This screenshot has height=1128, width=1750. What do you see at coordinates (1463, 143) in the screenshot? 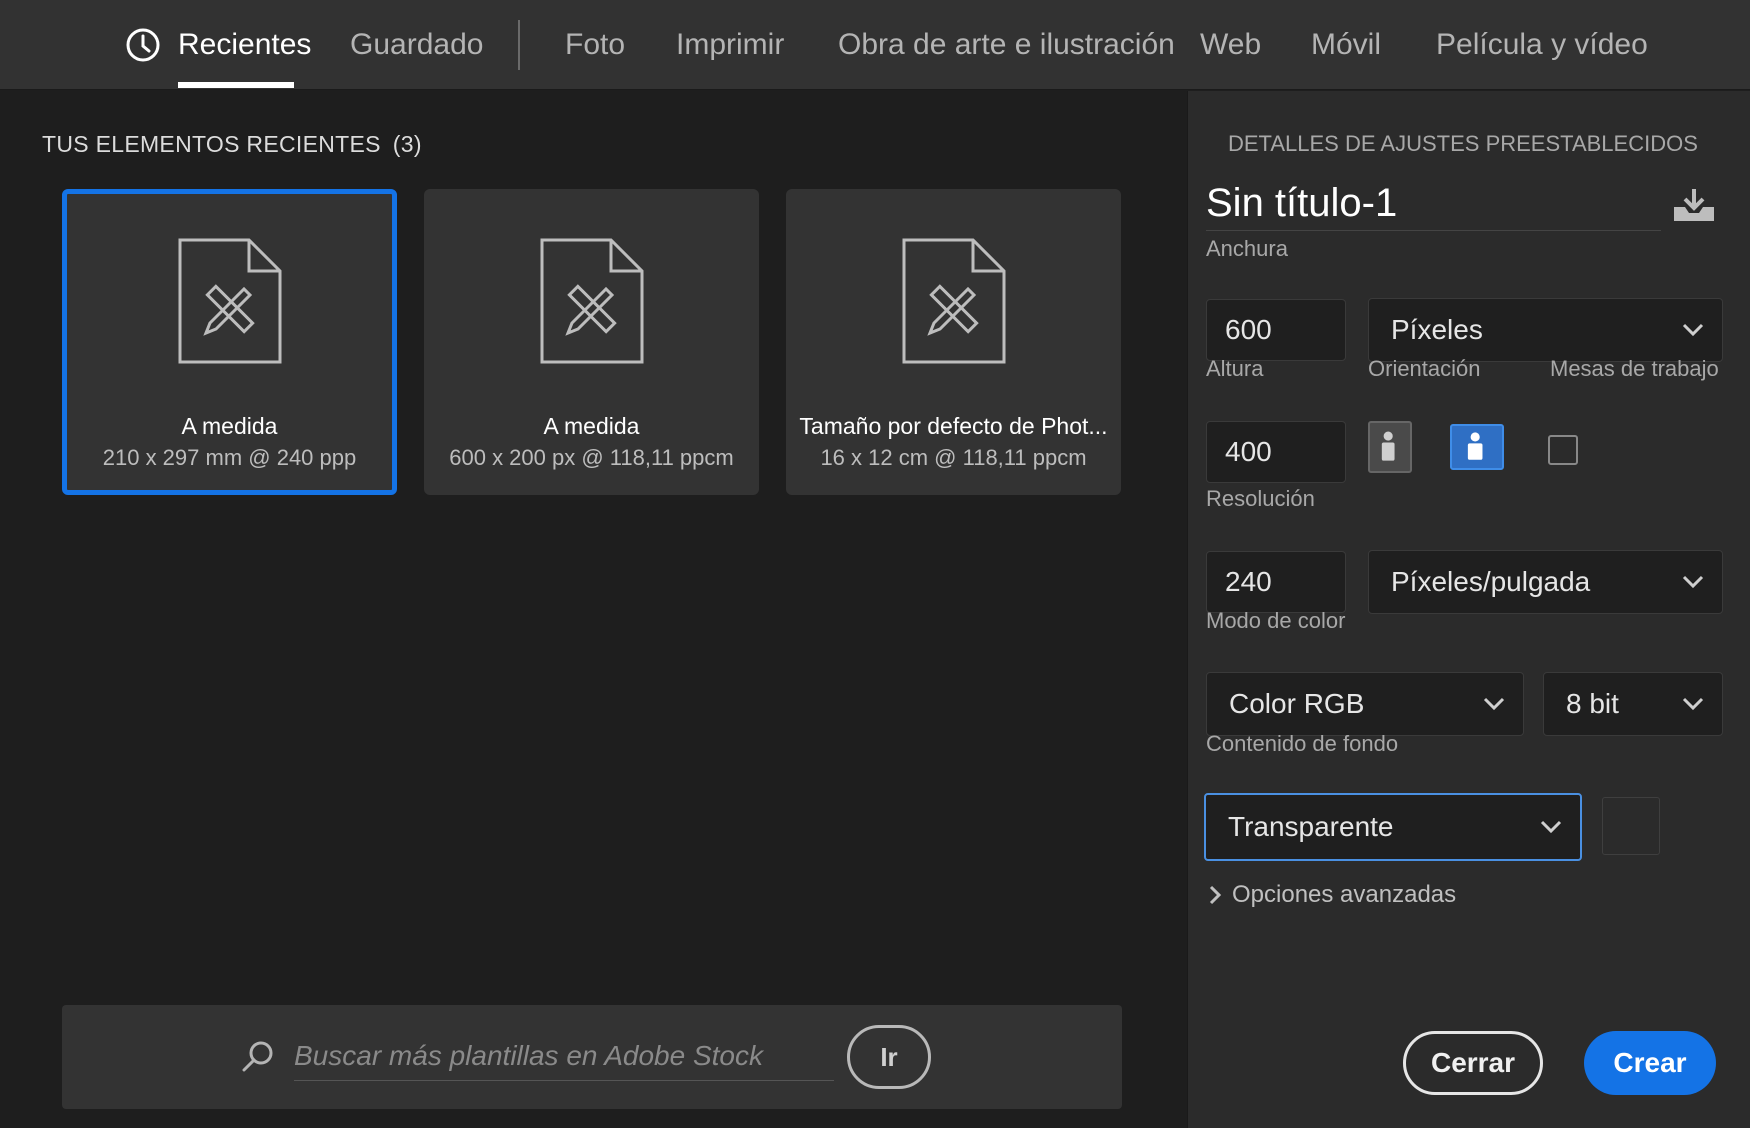
I see `preset-details-title: DETALLES DE AJUSTES PREESTABLECIDOS` at bounding box center [1463, 143].